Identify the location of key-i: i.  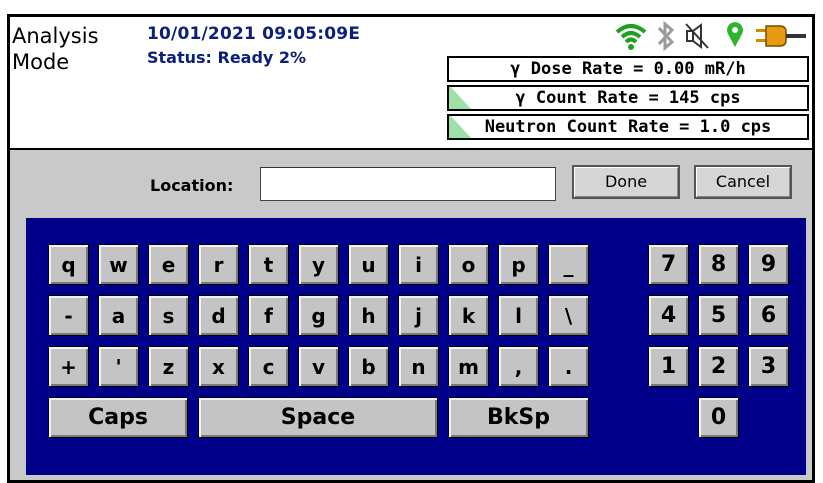
(418, 264).